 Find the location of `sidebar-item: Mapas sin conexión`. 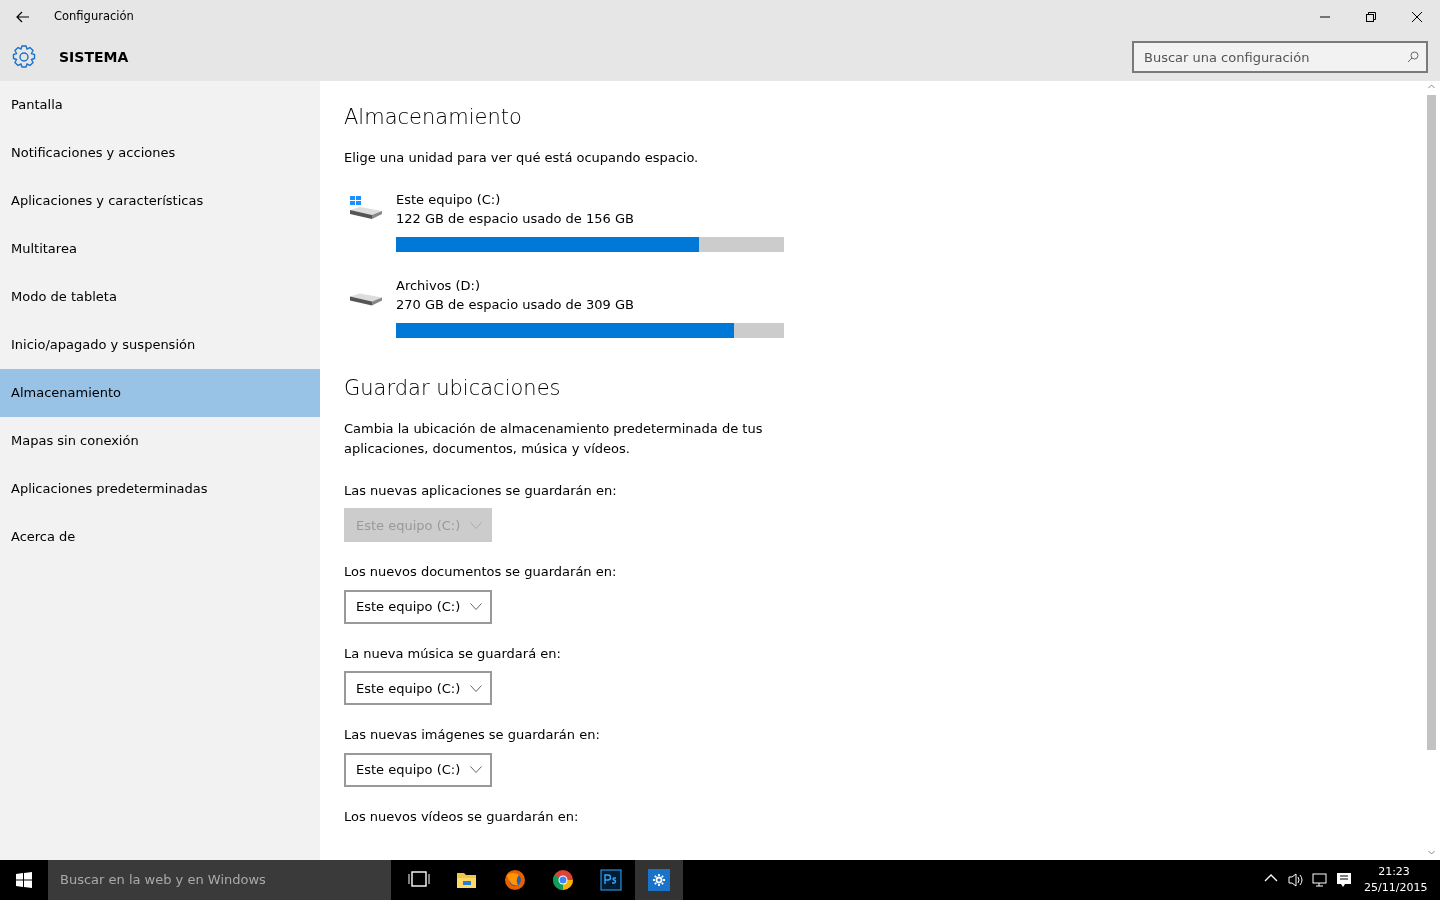

sidebar-item: Mapas sin conexión is located at coordinates (160, 441).